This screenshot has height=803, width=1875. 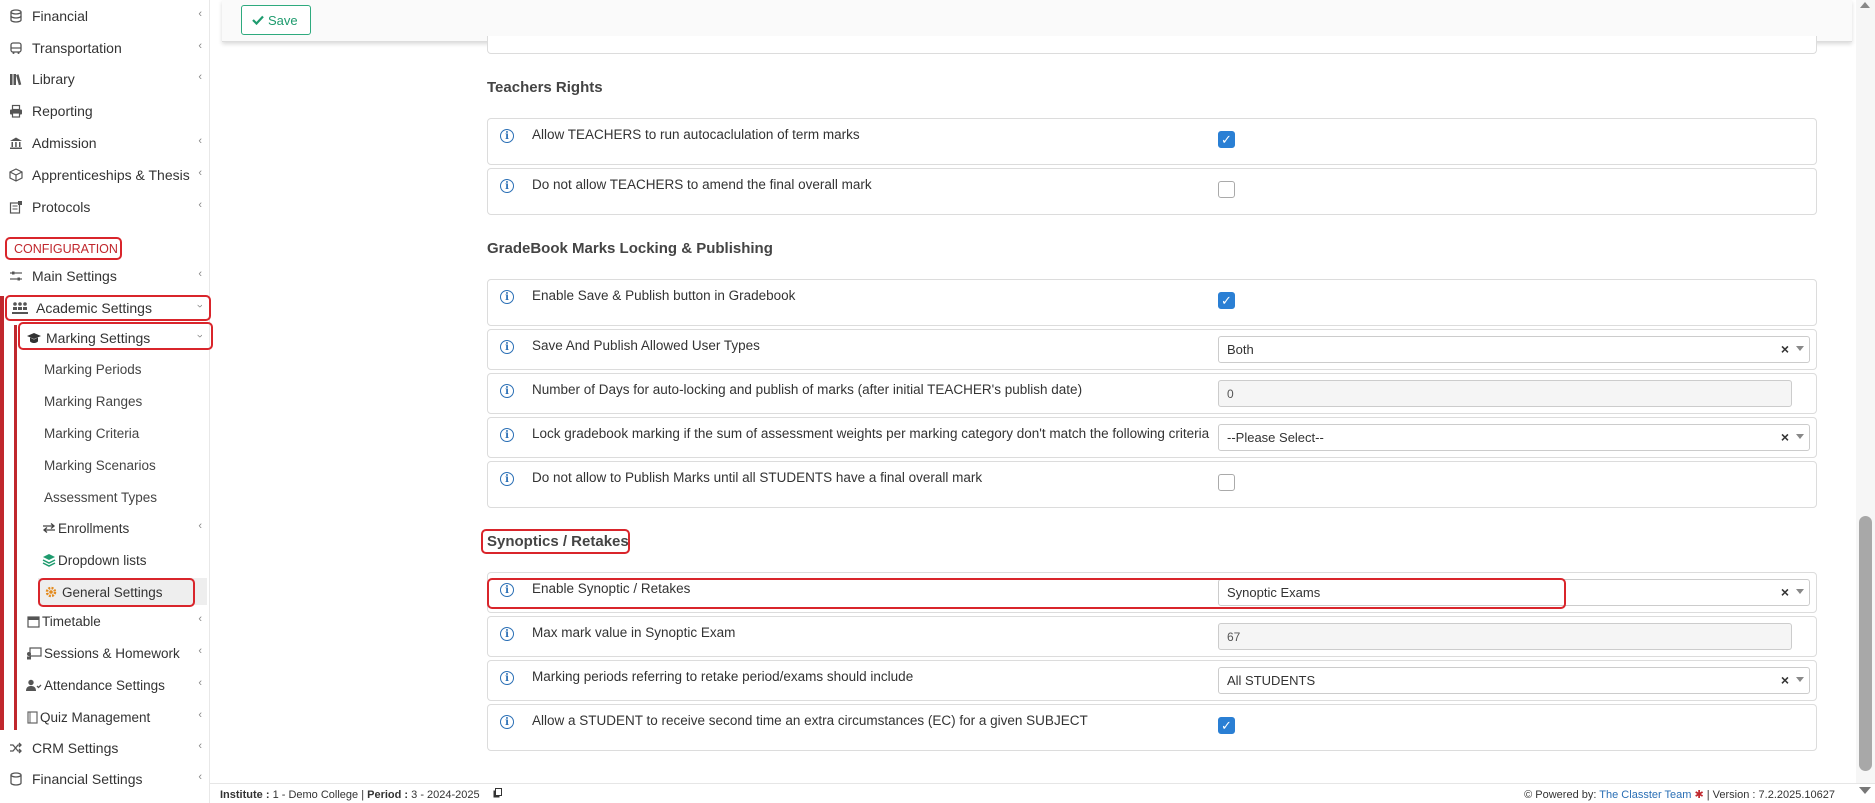 I want to click on sidebar-item-apprenticeships: Apprenticeships & Thesis ‹, so click(x=105, y=175).